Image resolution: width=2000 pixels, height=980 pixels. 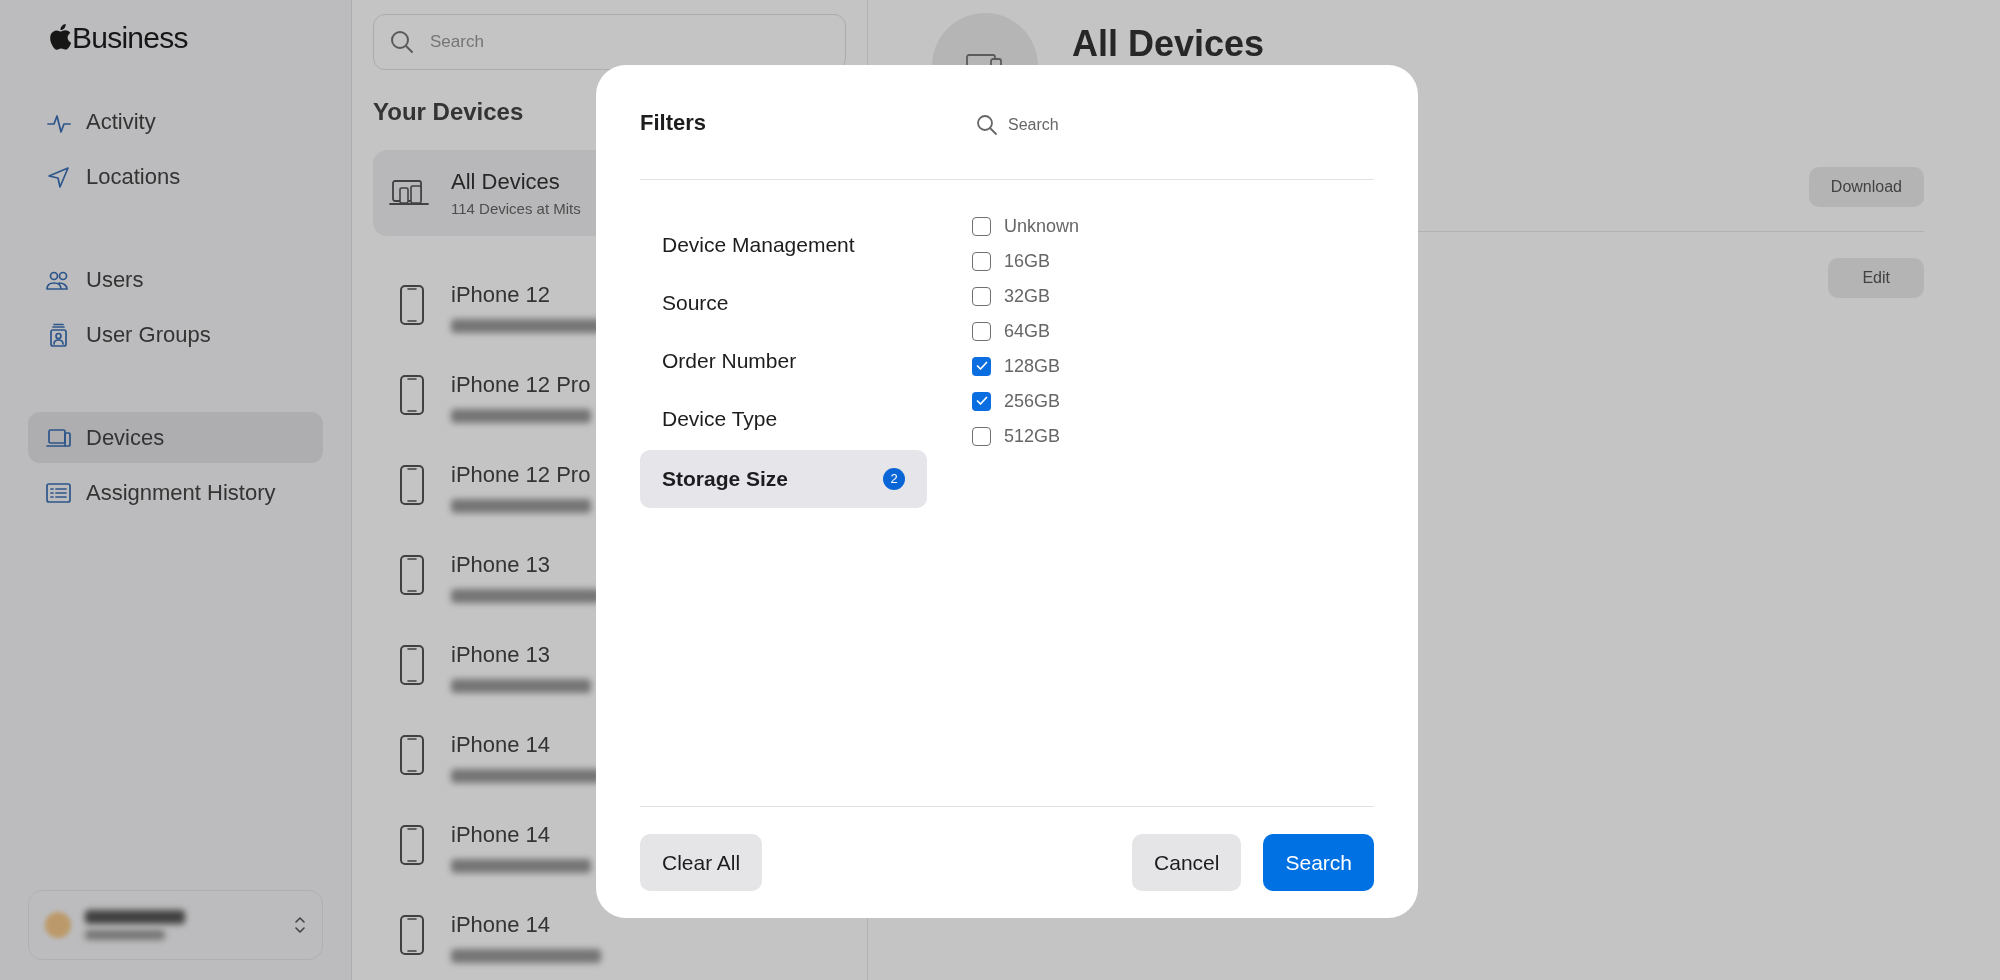 I want to click on checkbox-option: 32GB, so click(x=1026, y=296).